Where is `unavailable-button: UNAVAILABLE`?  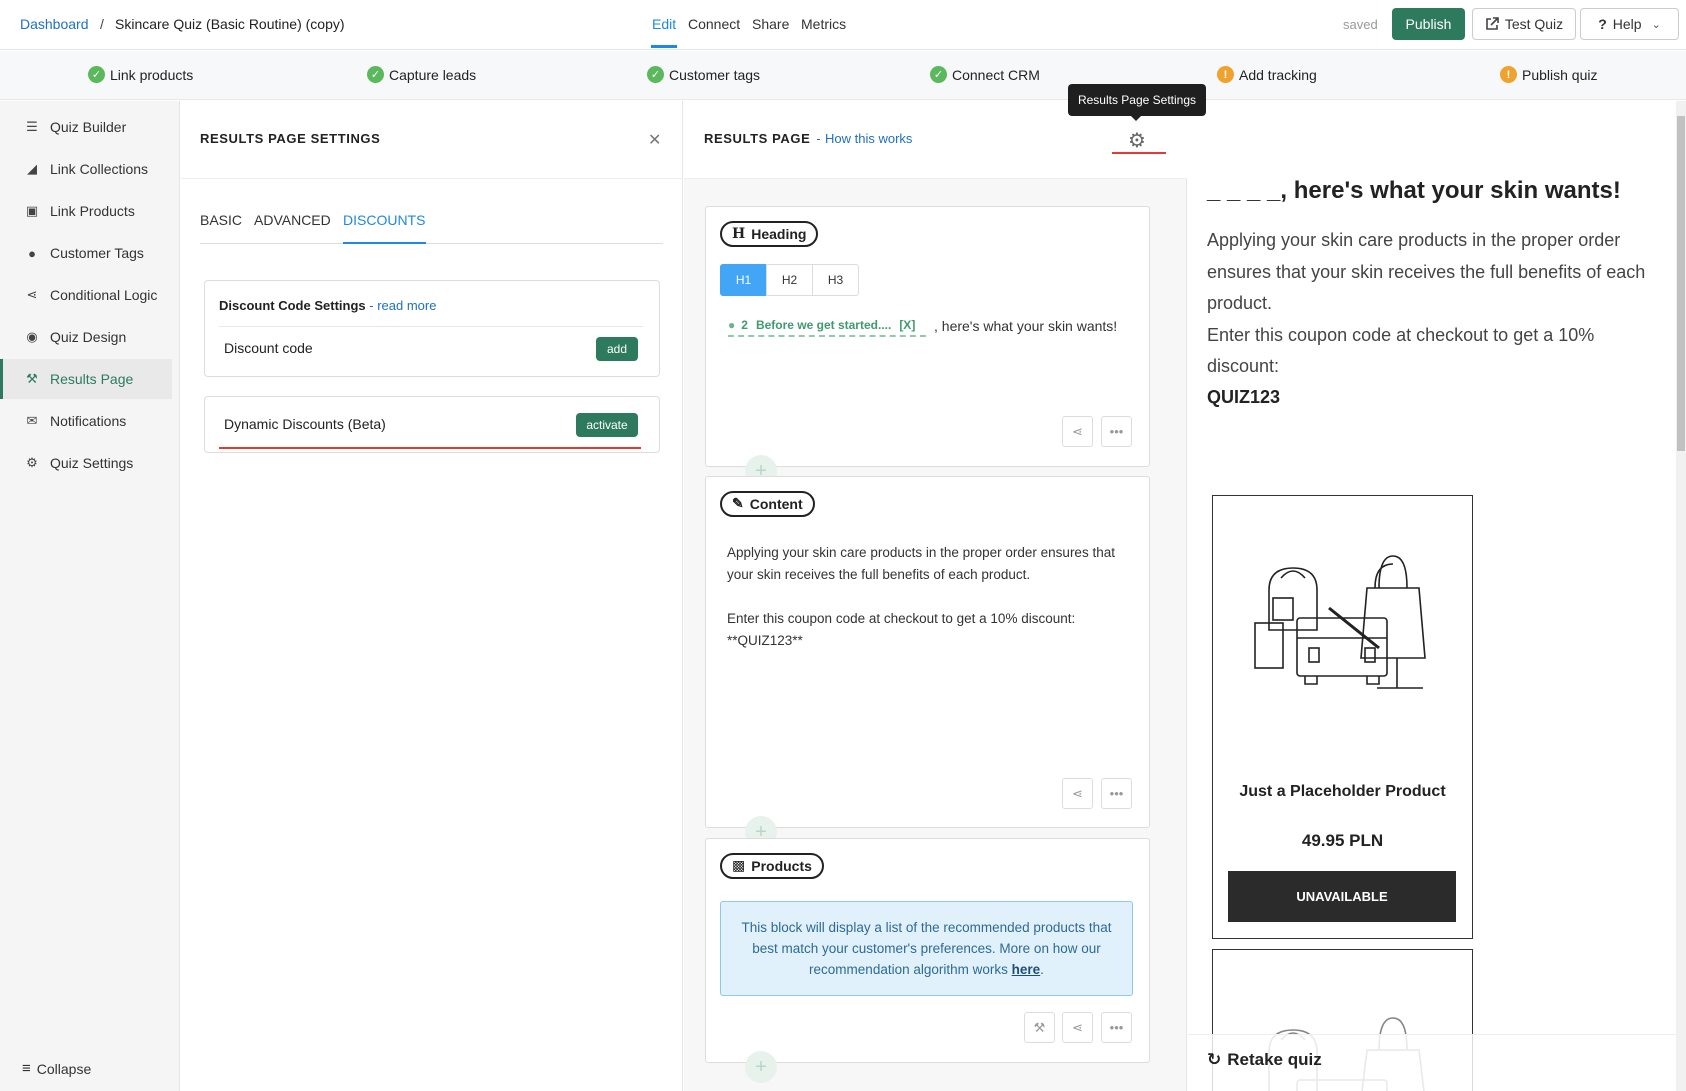 unavailable-button: UNAVAILABLE is located at coordinates (1342, 896).